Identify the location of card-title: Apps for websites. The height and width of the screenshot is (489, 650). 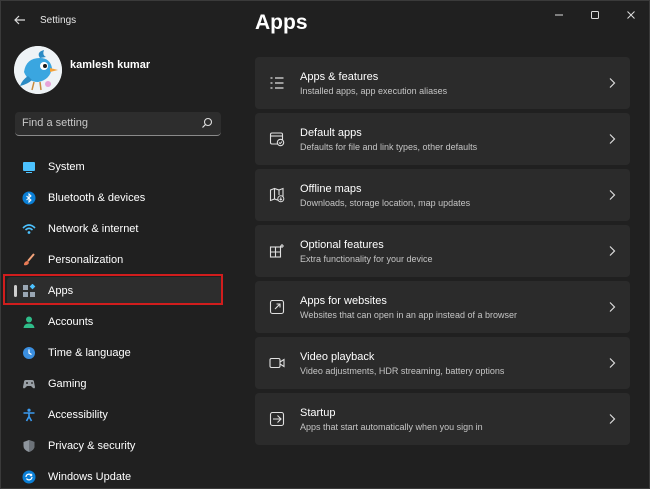
(343, 301).